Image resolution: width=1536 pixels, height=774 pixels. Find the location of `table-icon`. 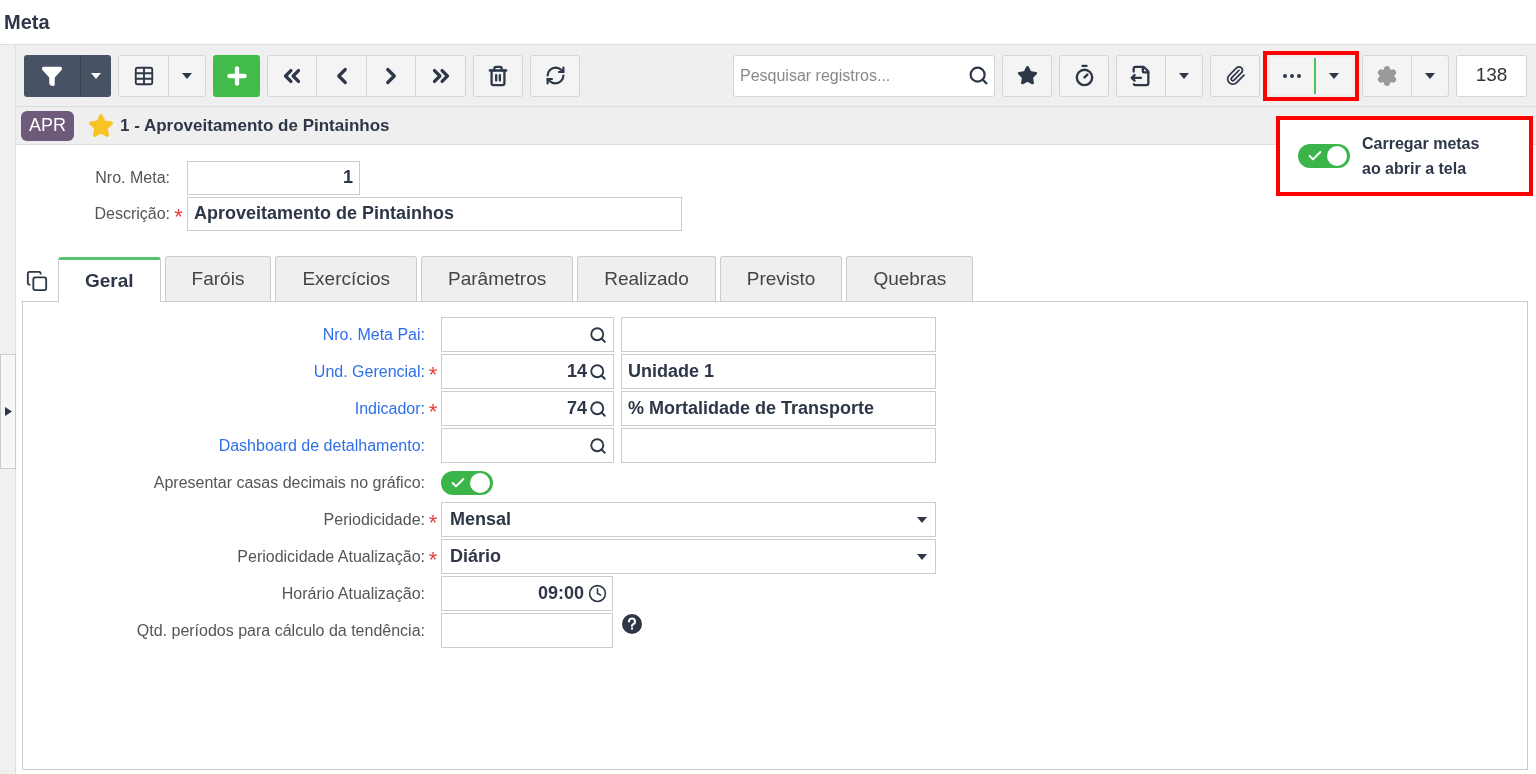

table-icon is located at coordinates (143, 75).